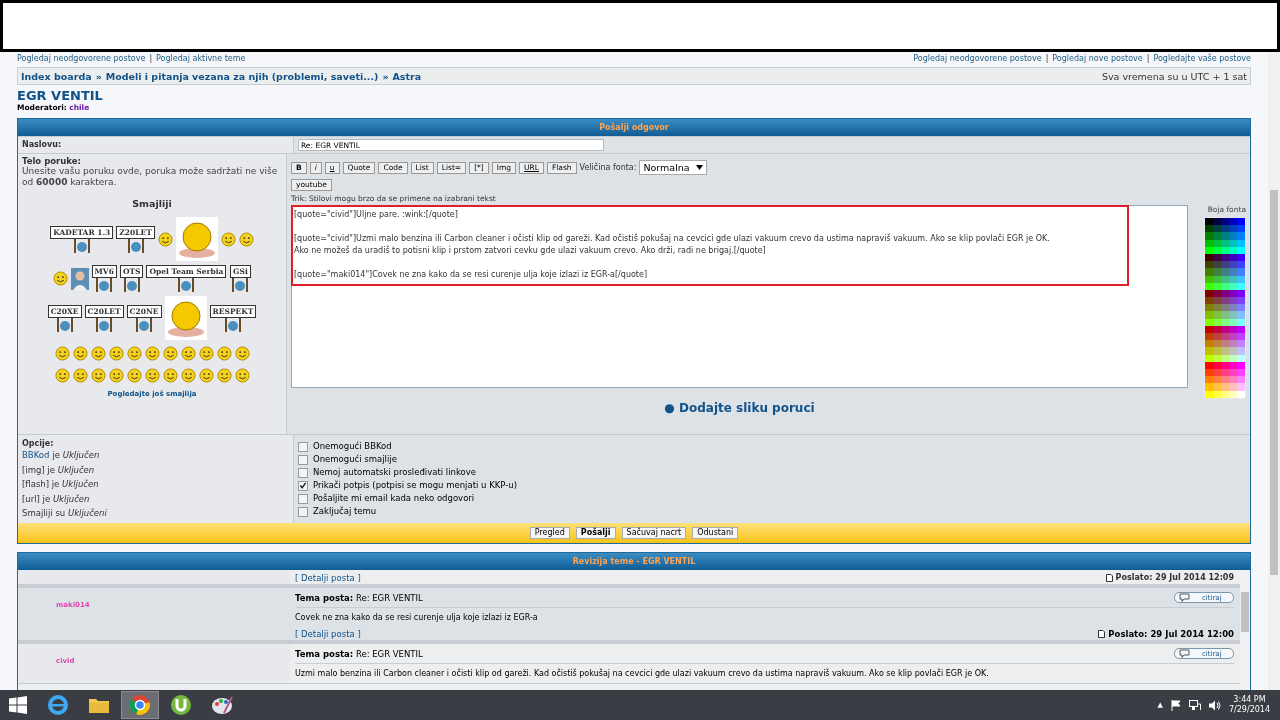 The image size is (1280, 720). I want to click on top-link: Pogledajte vaše postove, so click(1202, 58).